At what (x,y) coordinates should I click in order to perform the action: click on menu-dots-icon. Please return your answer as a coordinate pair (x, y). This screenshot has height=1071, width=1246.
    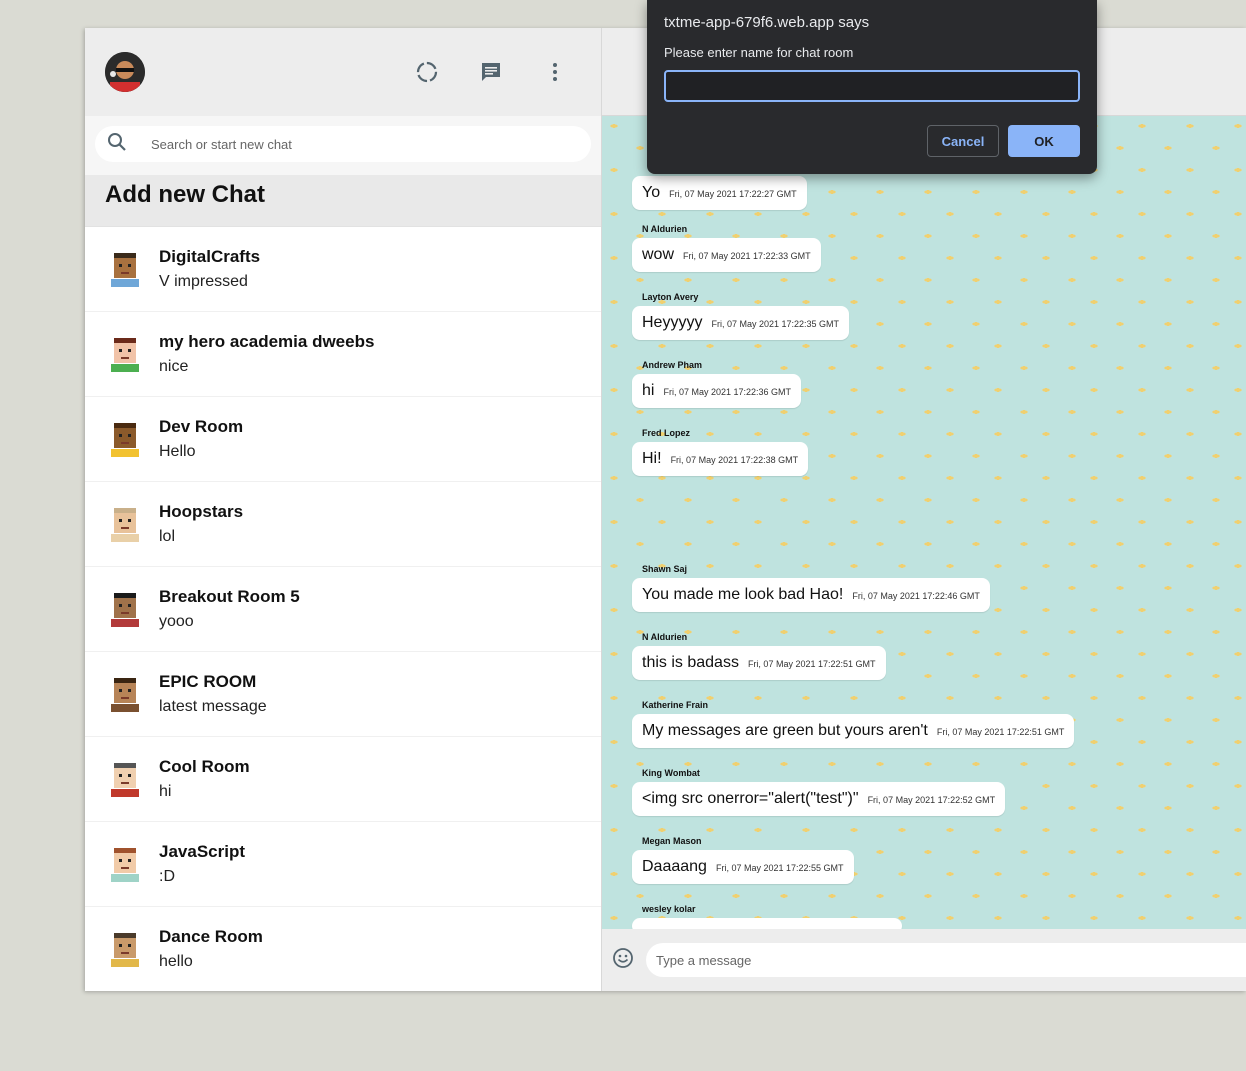
    Looking at the image, I should click on (555, 72).